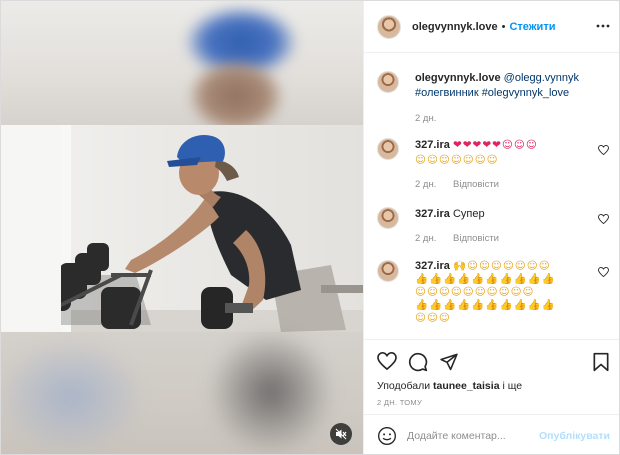  Describe the element at coordinates (341, 434) in the screenshot. I see `speaker-muted-icon` at that location.